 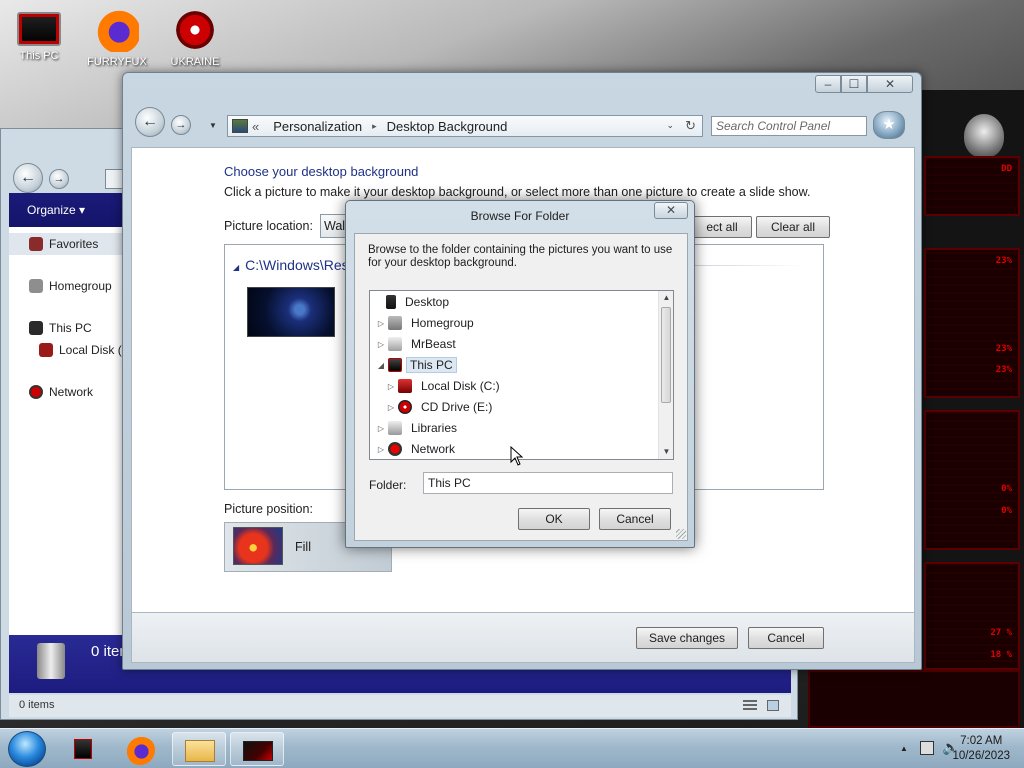 What do you see at coordinates (391, 302) in the screenshot?
I see `desktop-icon` at bounding box center [391, 302].